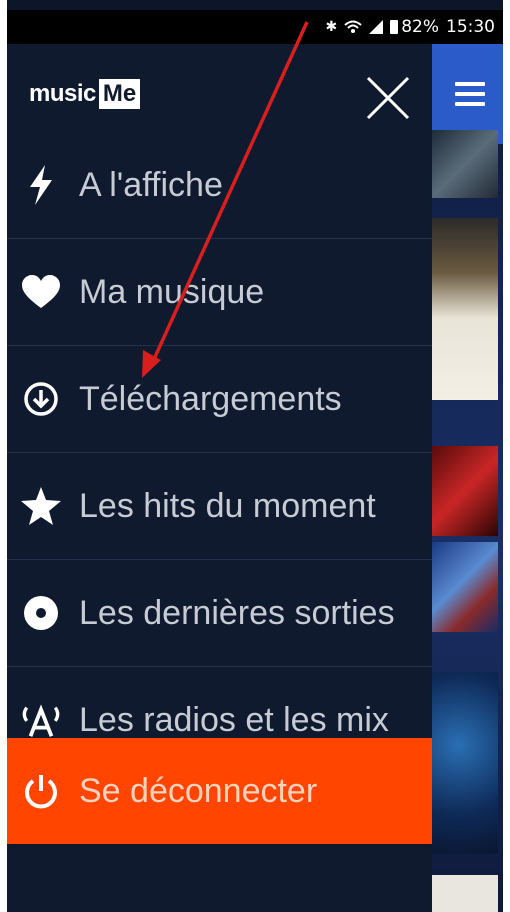  Describe the element at coordinates (41, 185) in the screenshot. I see `lightning-icon` at that location.